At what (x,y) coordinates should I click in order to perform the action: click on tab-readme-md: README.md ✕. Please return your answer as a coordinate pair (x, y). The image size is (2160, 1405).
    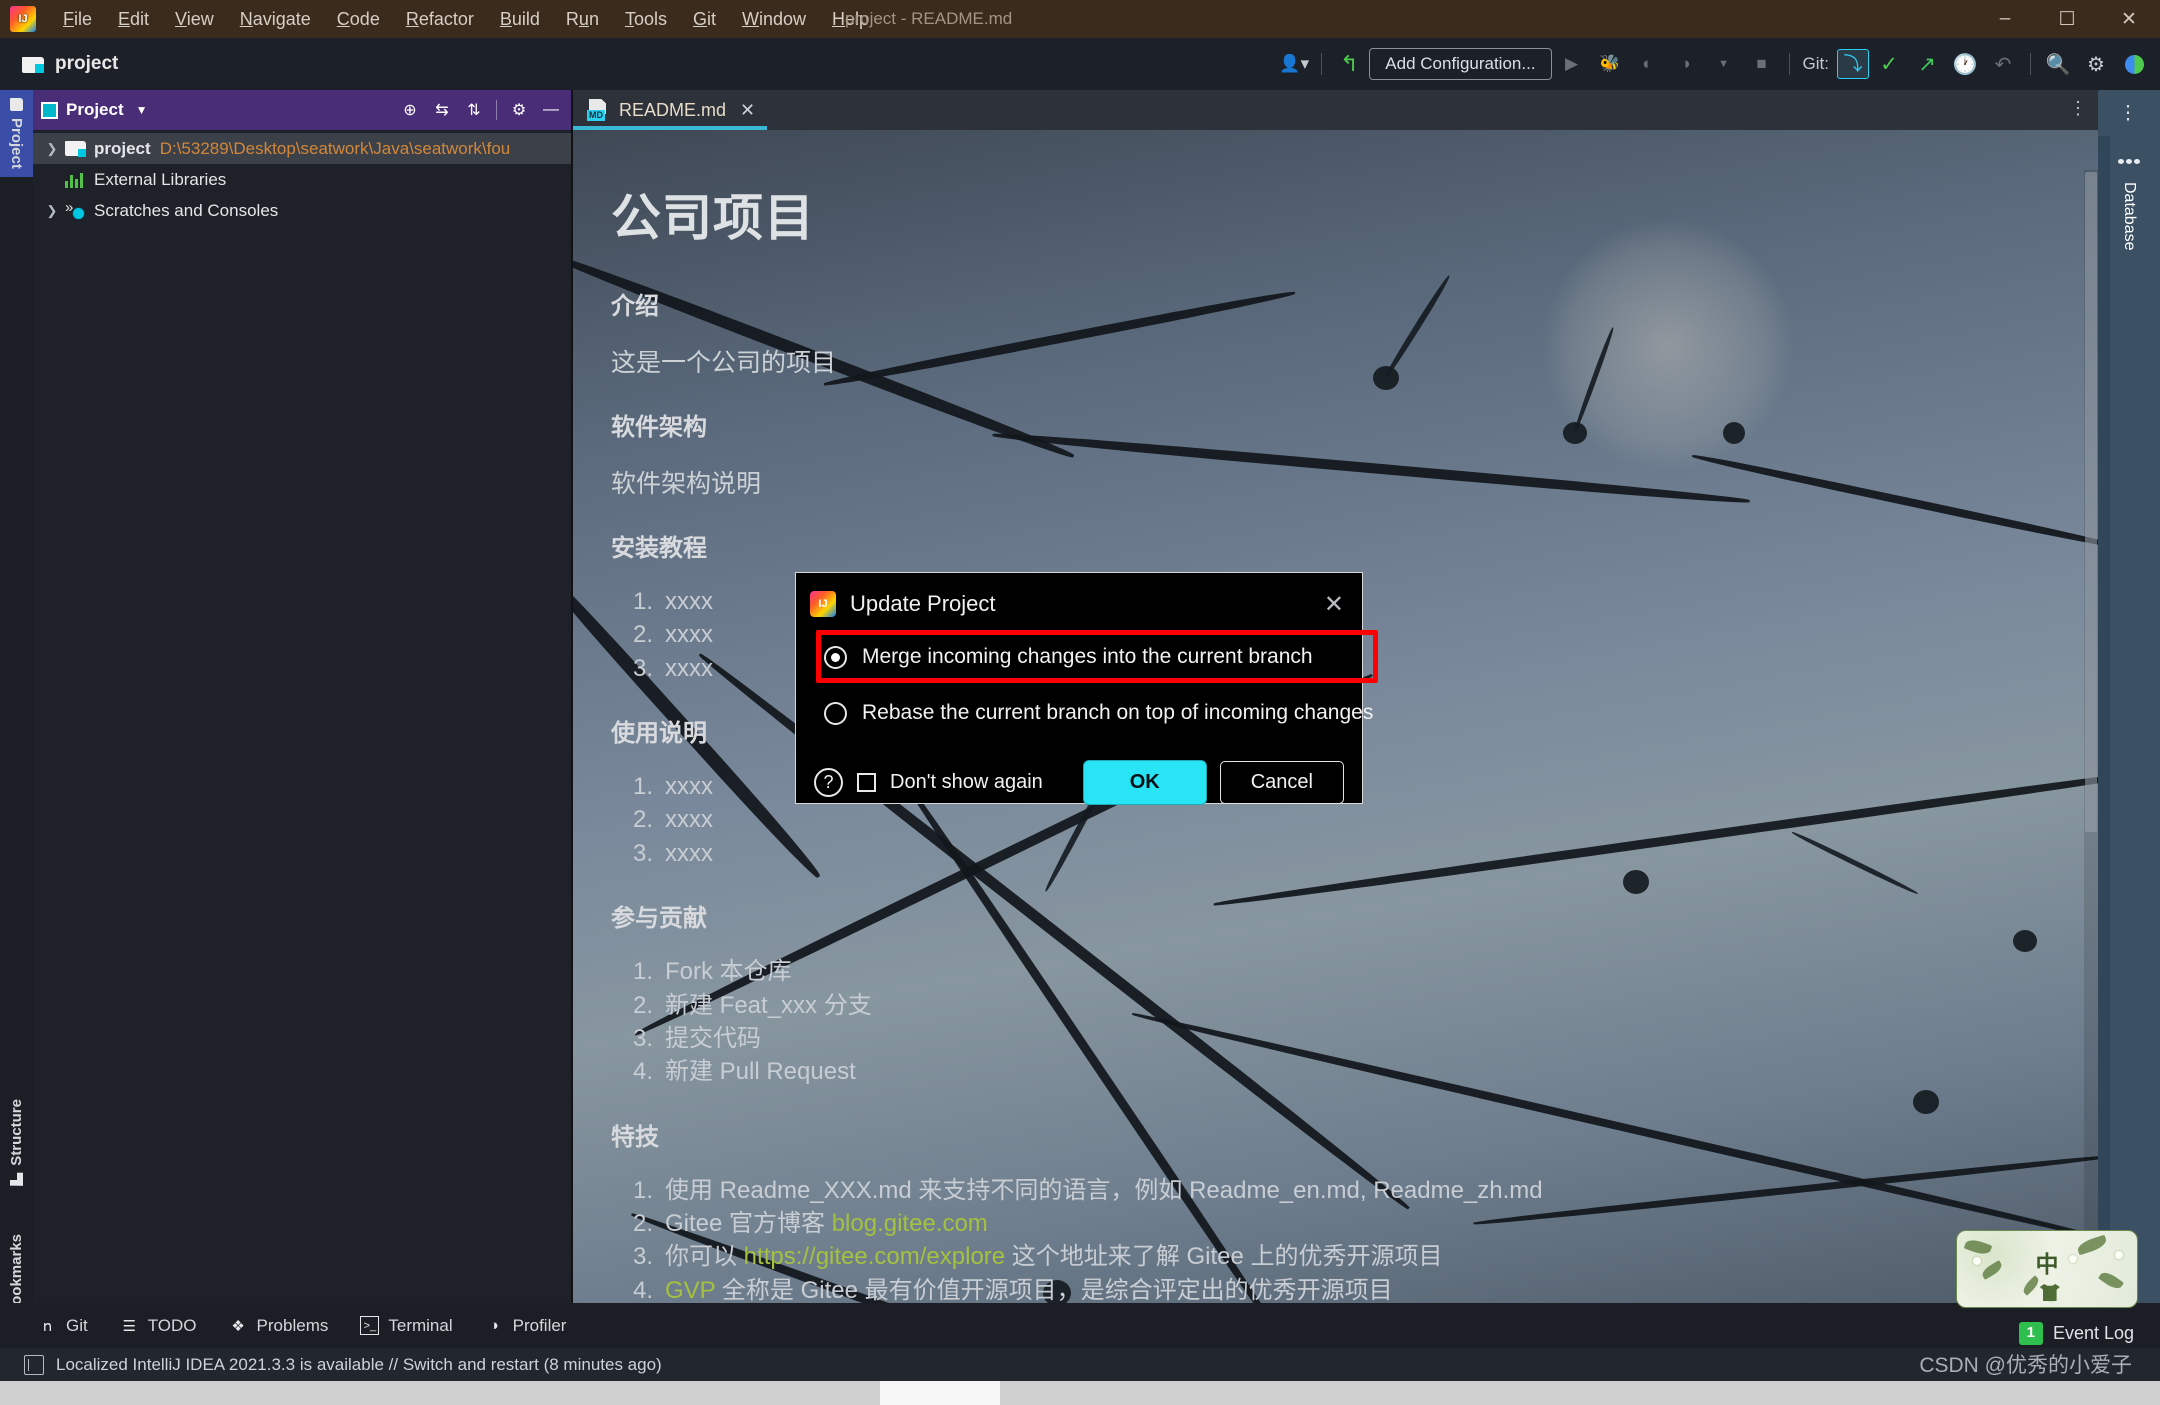
    Looking at the image, I should click on (670, 110).